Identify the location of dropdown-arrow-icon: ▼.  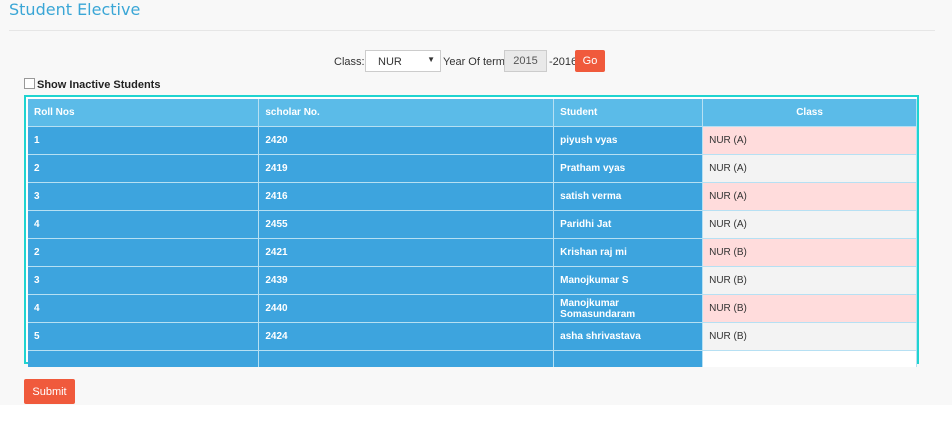
(431, 59).